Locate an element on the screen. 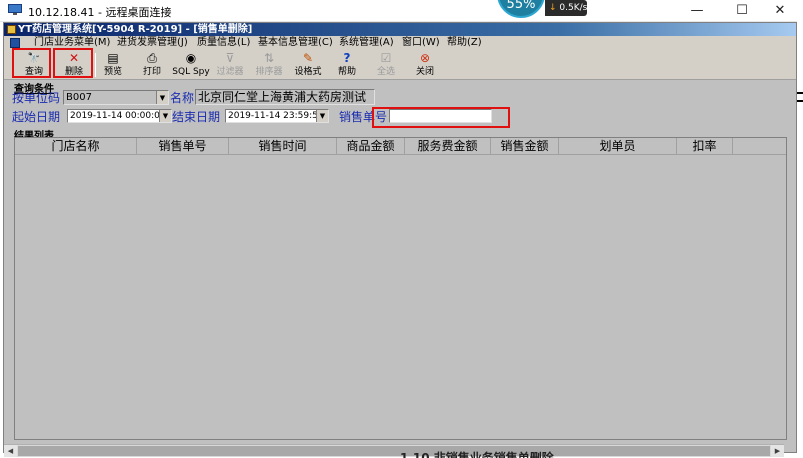 This screenshot has height=458, width=803. start-date-value: 2019-11-14 00:00:00 is located at coordinates (118, 116).